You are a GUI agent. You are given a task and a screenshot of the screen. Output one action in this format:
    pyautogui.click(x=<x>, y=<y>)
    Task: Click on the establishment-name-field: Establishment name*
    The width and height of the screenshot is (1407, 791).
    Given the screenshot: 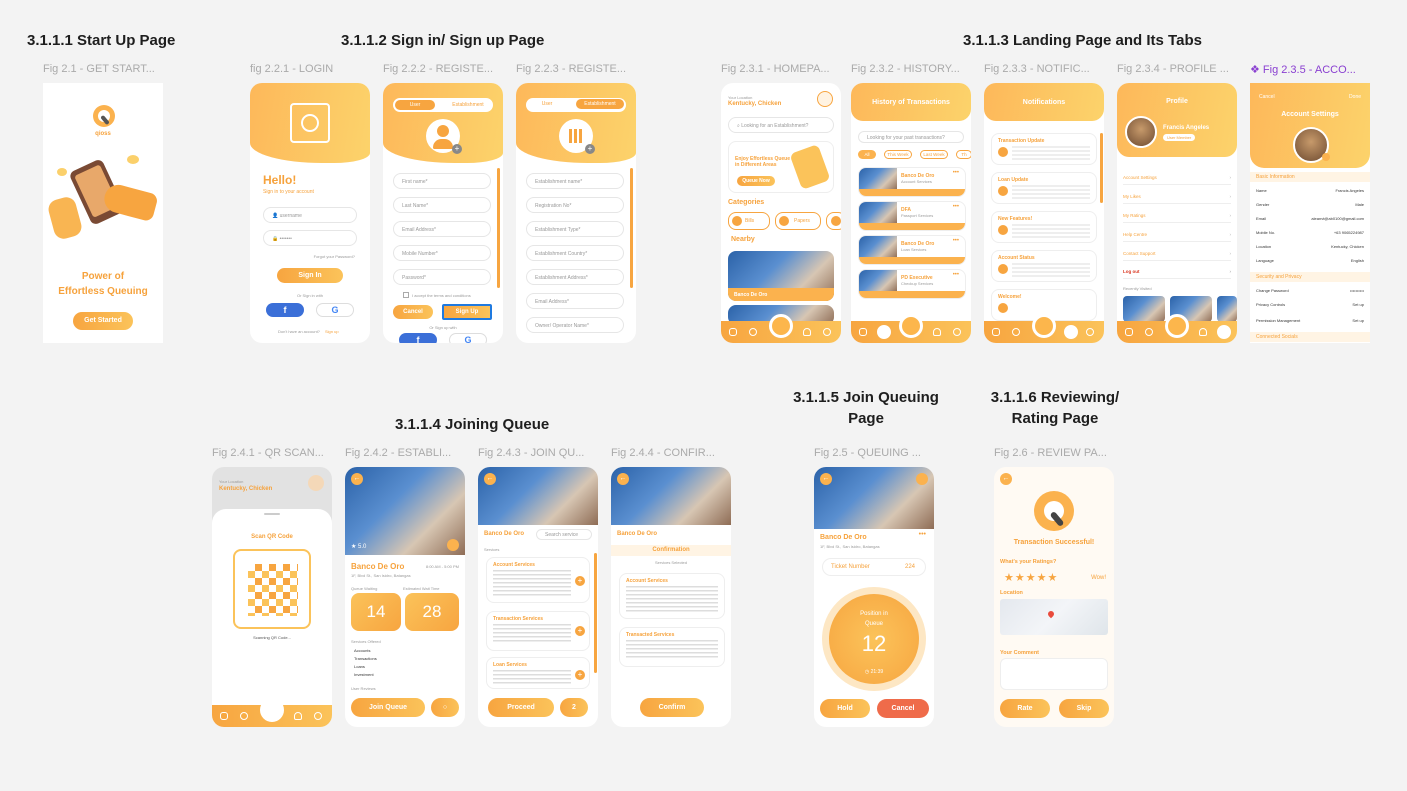 What is the action you would take?
    pyautogui.click(x=575, y=181)
    